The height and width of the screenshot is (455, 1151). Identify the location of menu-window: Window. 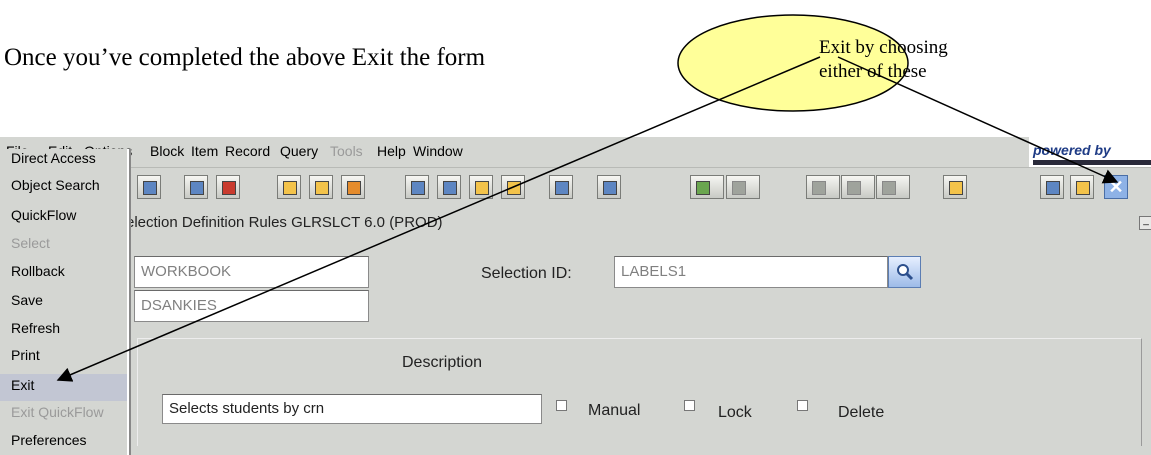
(438, 151).